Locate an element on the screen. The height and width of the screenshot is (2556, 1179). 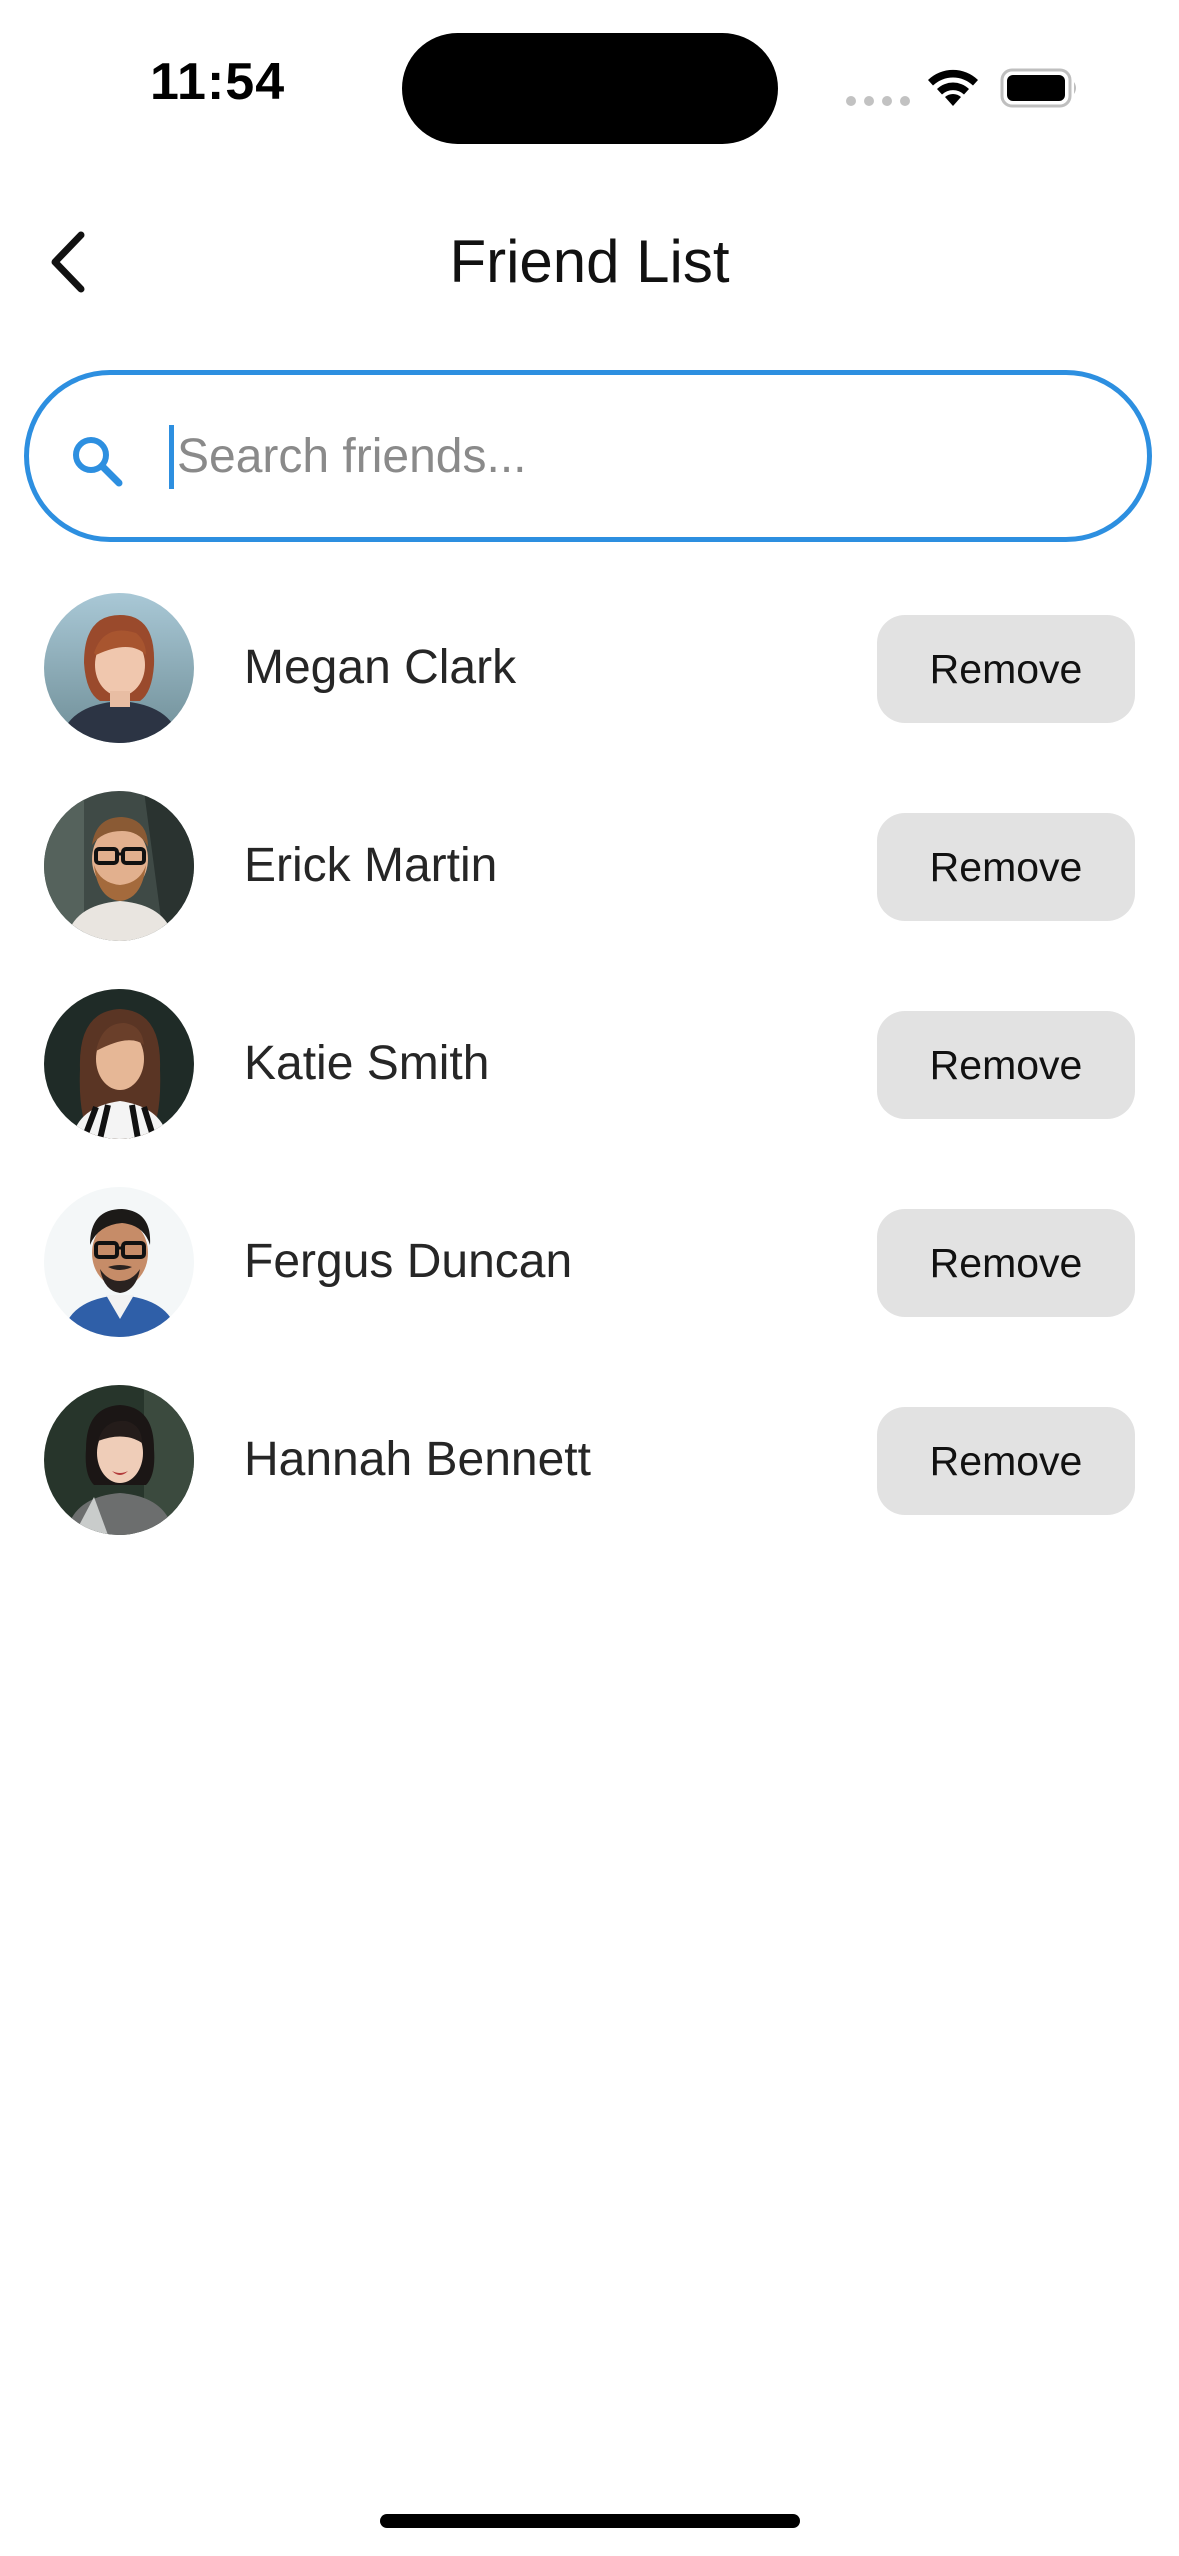
friend-name: Erick Martin is located at coordinates (371, 865).